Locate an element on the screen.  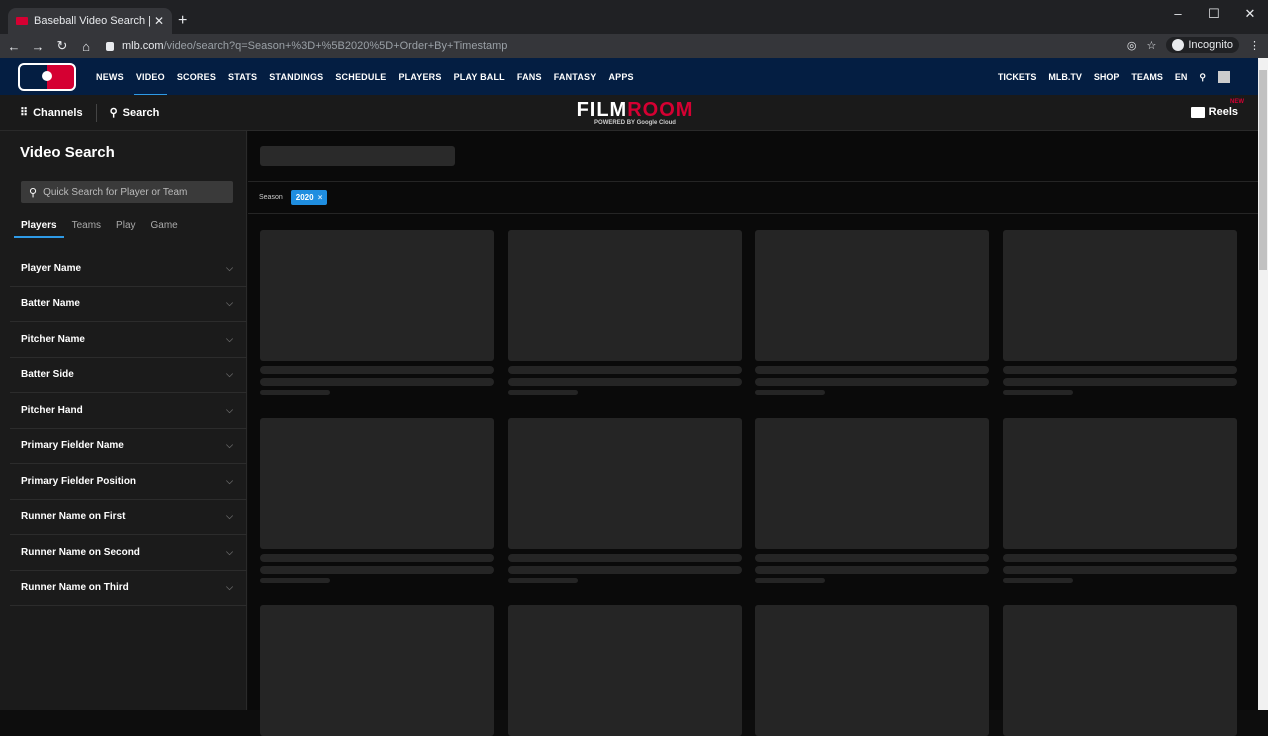
search-icon: ⚲ is located at coordinates (1202, 77).